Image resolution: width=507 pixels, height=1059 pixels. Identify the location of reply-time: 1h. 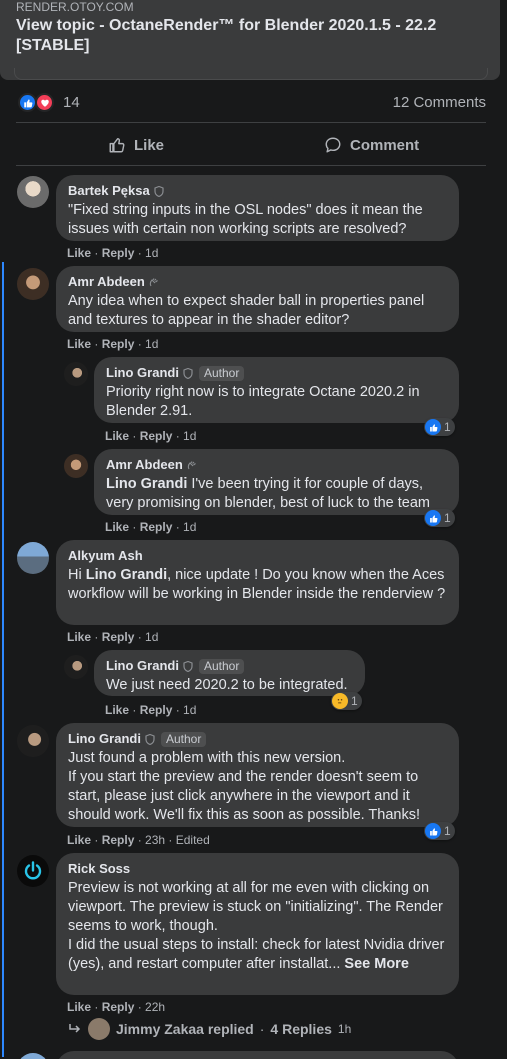
(344, 1029).